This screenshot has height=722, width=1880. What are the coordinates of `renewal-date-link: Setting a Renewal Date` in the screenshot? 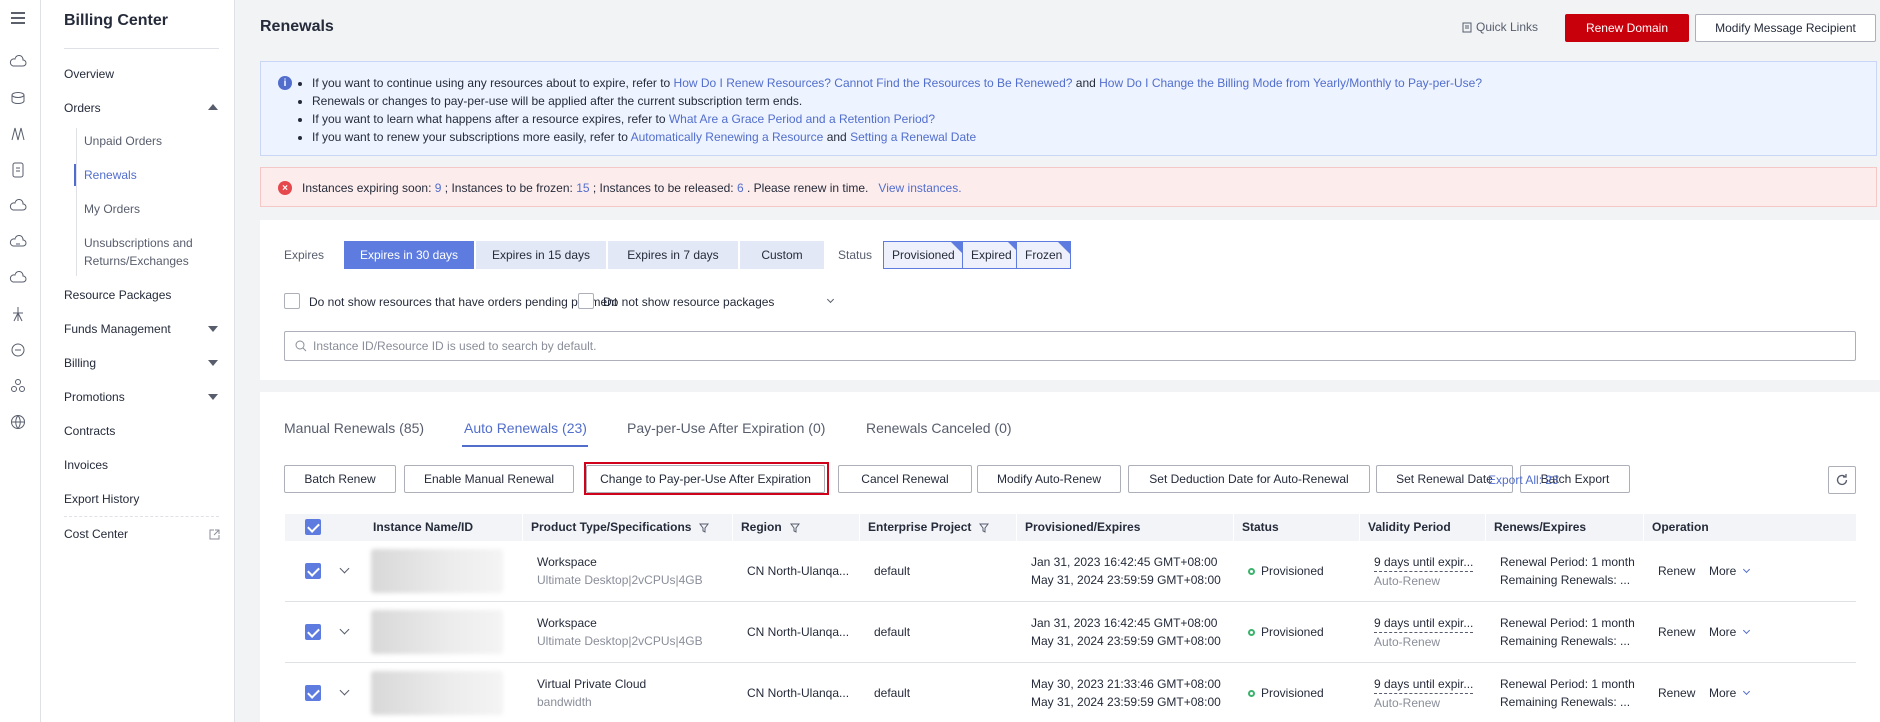 It's located at (913, 137).